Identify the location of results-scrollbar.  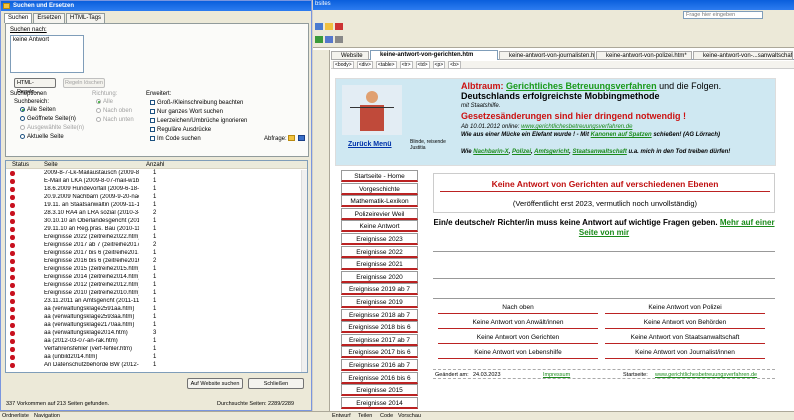
(304, 271).